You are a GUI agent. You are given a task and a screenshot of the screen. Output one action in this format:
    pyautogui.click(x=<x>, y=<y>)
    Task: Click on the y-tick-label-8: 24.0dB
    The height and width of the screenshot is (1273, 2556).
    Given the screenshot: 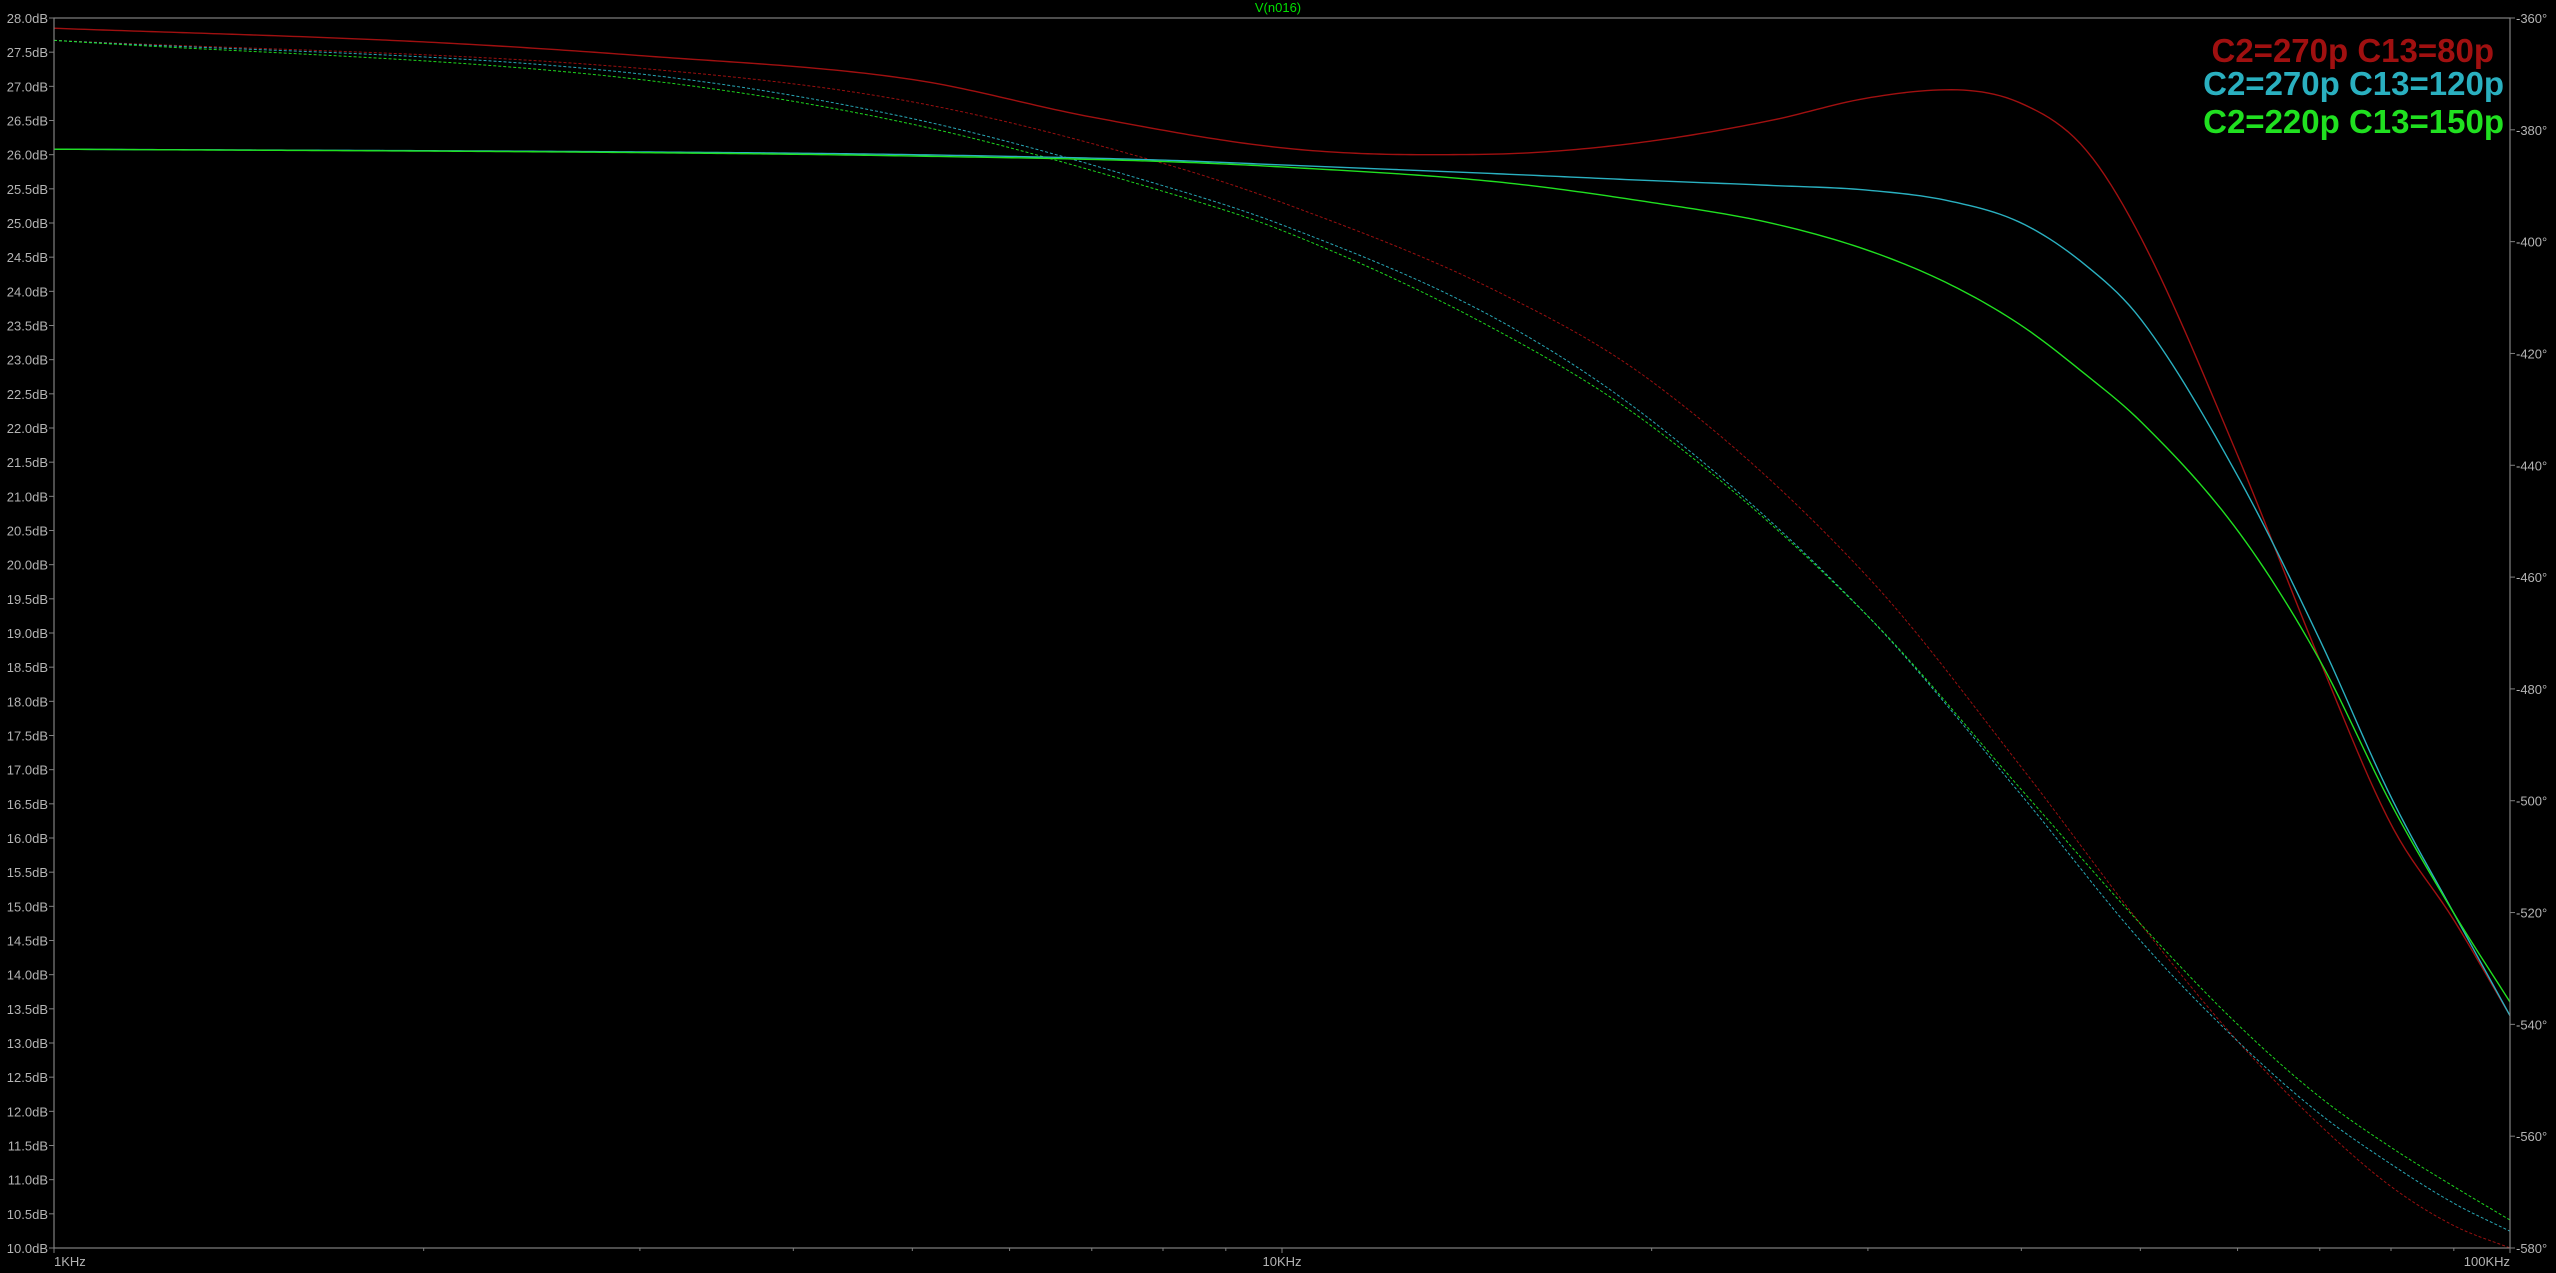 What is the action you would take?
    pyautogui.click(x=27, y=291)
    